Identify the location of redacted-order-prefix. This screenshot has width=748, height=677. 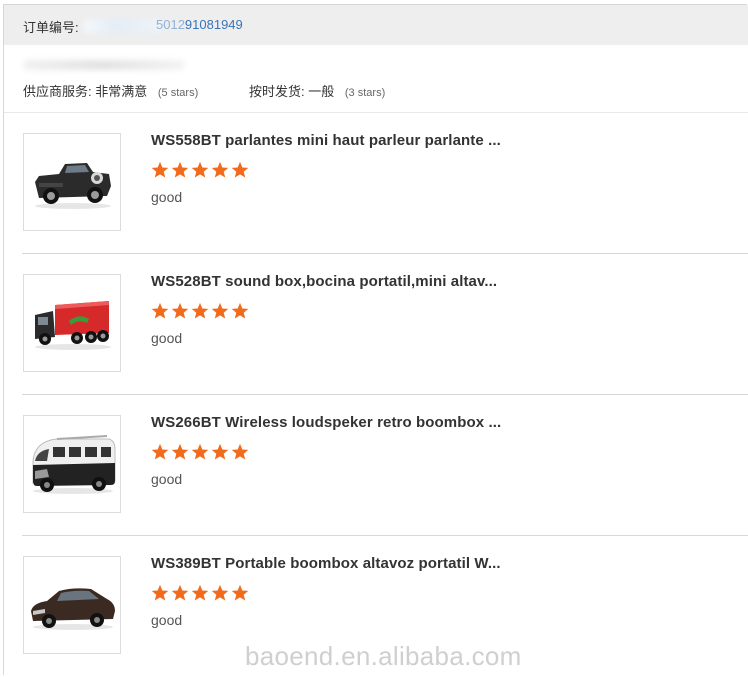
(123, 26).